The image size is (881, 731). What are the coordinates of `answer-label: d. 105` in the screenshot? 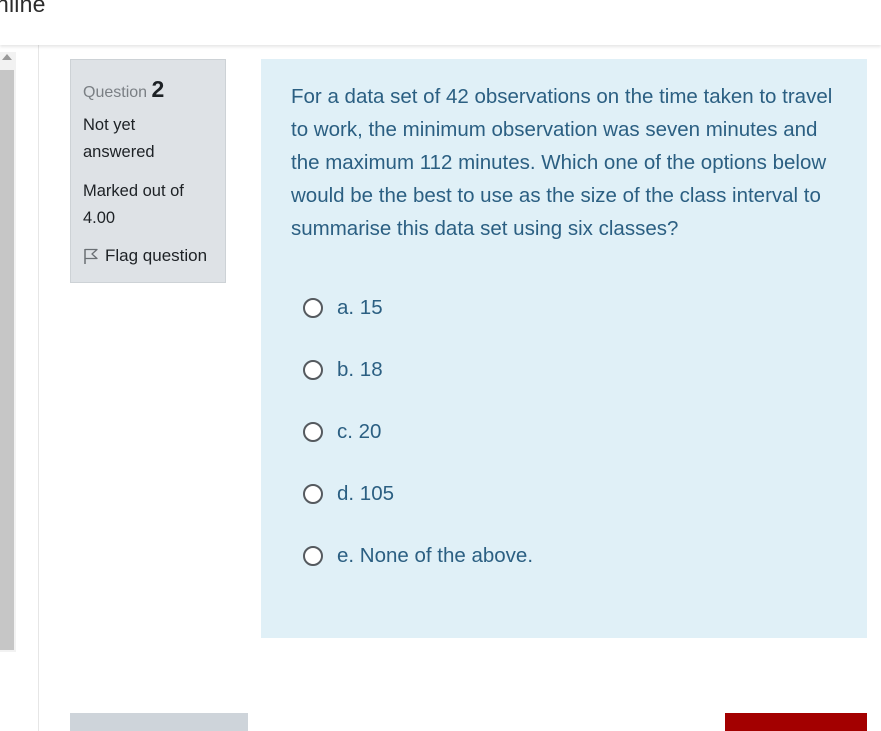 It's located at (365, 493).